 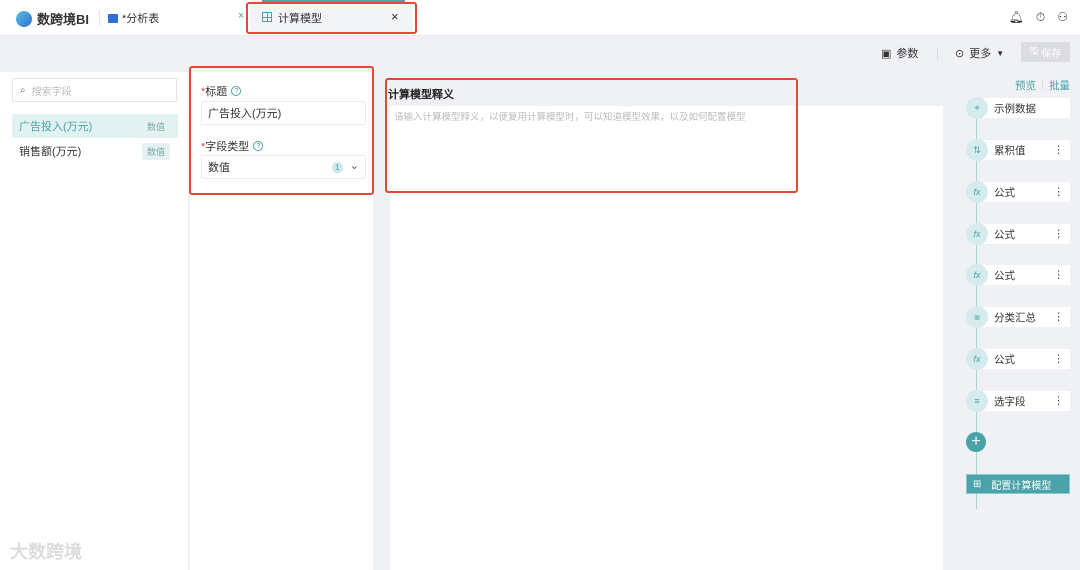 I want to click on watermark-logo: 大数跨境, so click(x=46, y=552).